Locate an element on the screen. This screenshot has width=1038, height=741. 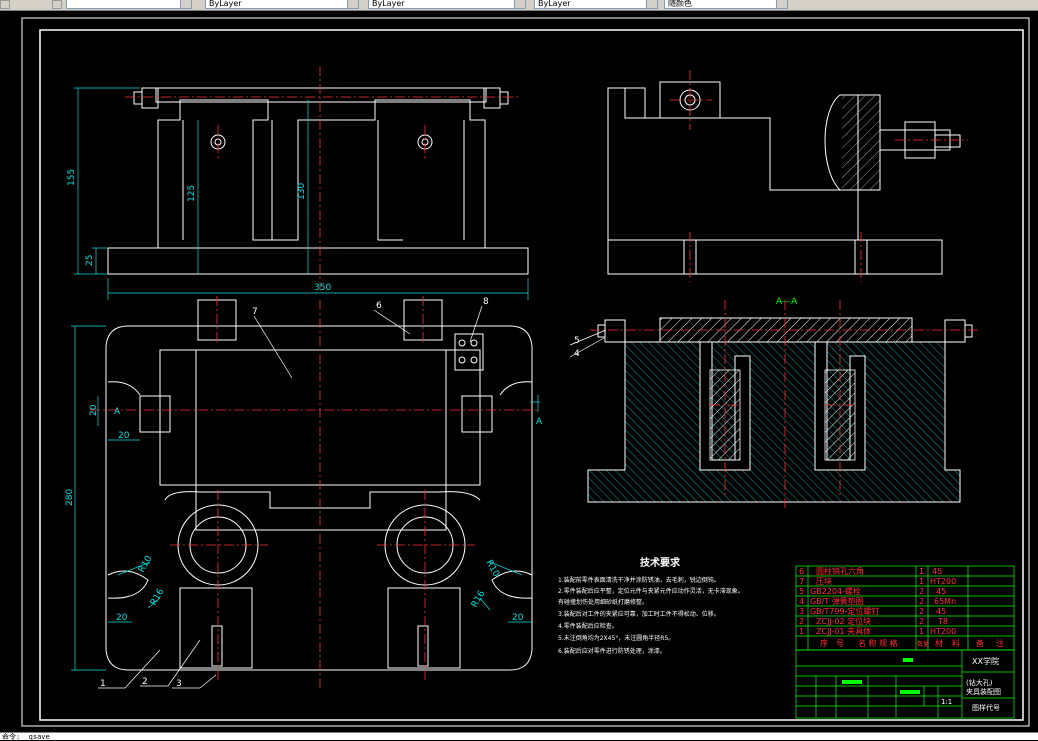
tech-req-item-6: 5.未注倒角均为2X45°，未注圆角半径R5。 is located at coordinates (616, 638).